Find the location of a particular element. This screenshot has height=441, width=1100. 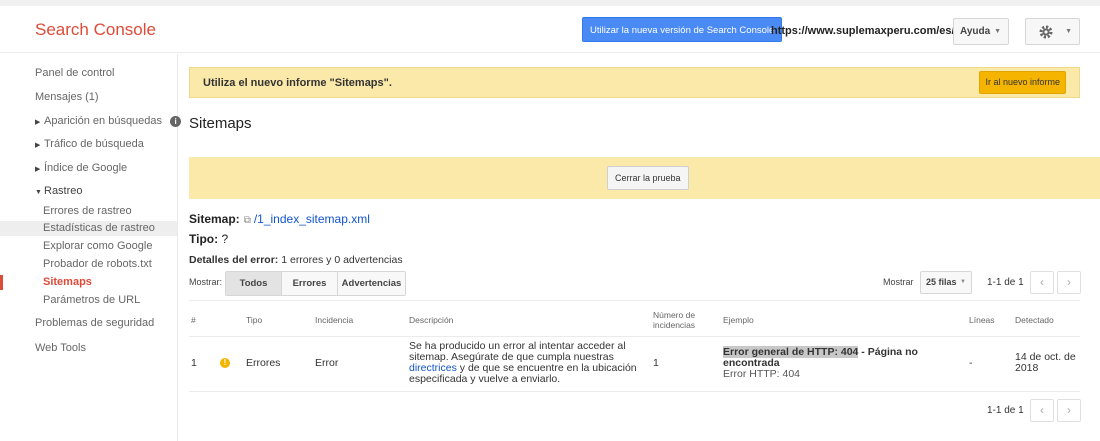

banner-text: Utiliza el nuevo informe "Sitemaps". is located at coordinates (297, 83).